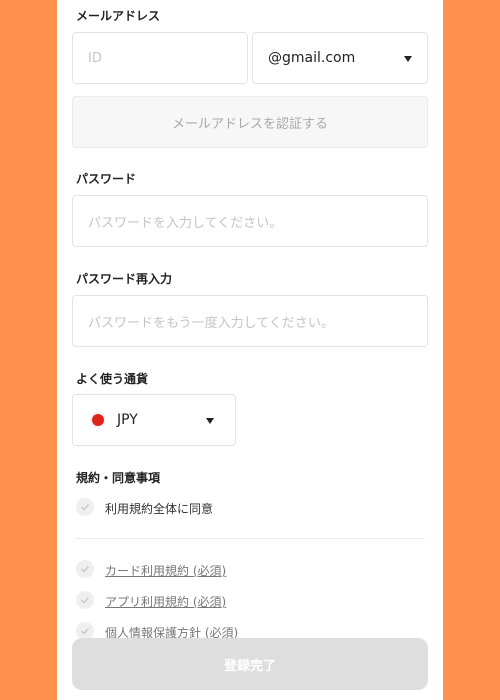  Describe the element at coordinates (185, 223) in the screenshot. I see `password-placeholder: パスワードを入力してください。` at that location.